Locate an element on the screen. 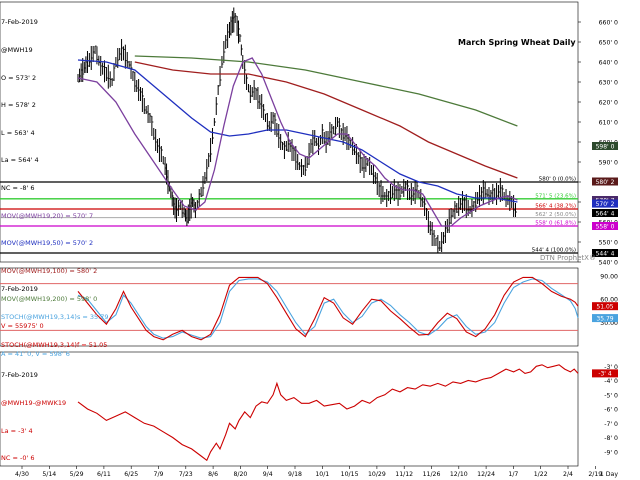 This screenshot has width=640, height=480. x-tick-label-20: 2/4 is located at coordinates (568, 474).